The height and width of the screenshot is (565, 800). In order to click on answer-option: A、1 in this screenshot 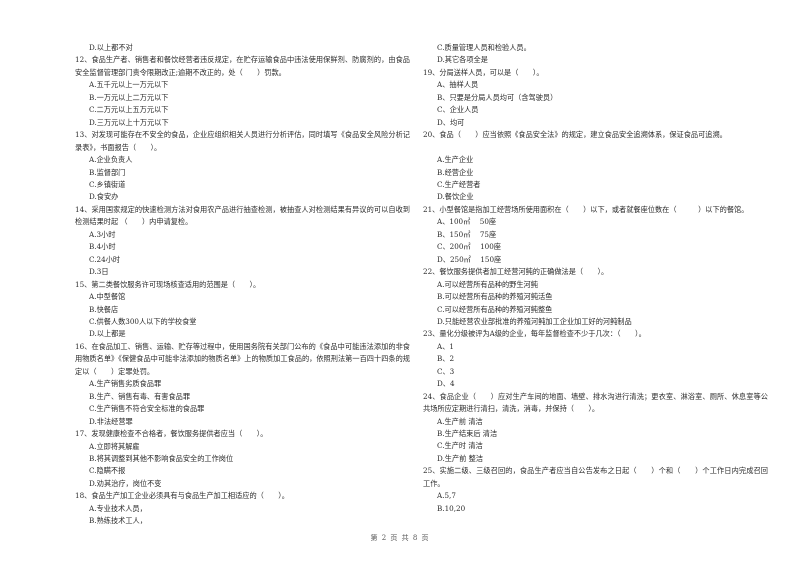, I will do `click(445, 346)`.